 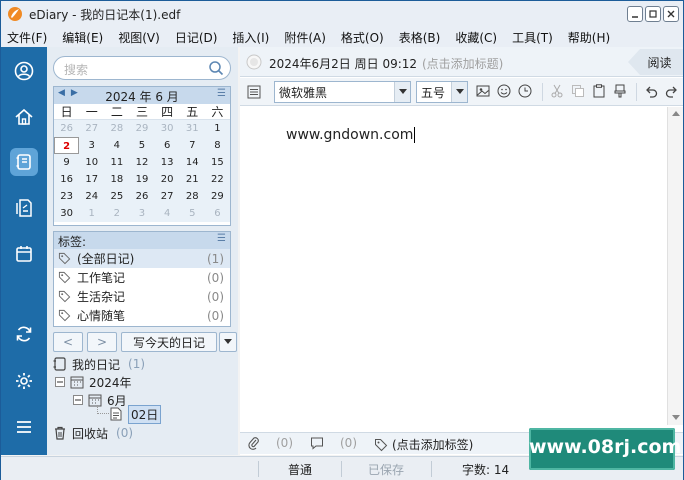 I want to click on tag-item: 工作笔记 (0), so click(x=142, y=277).